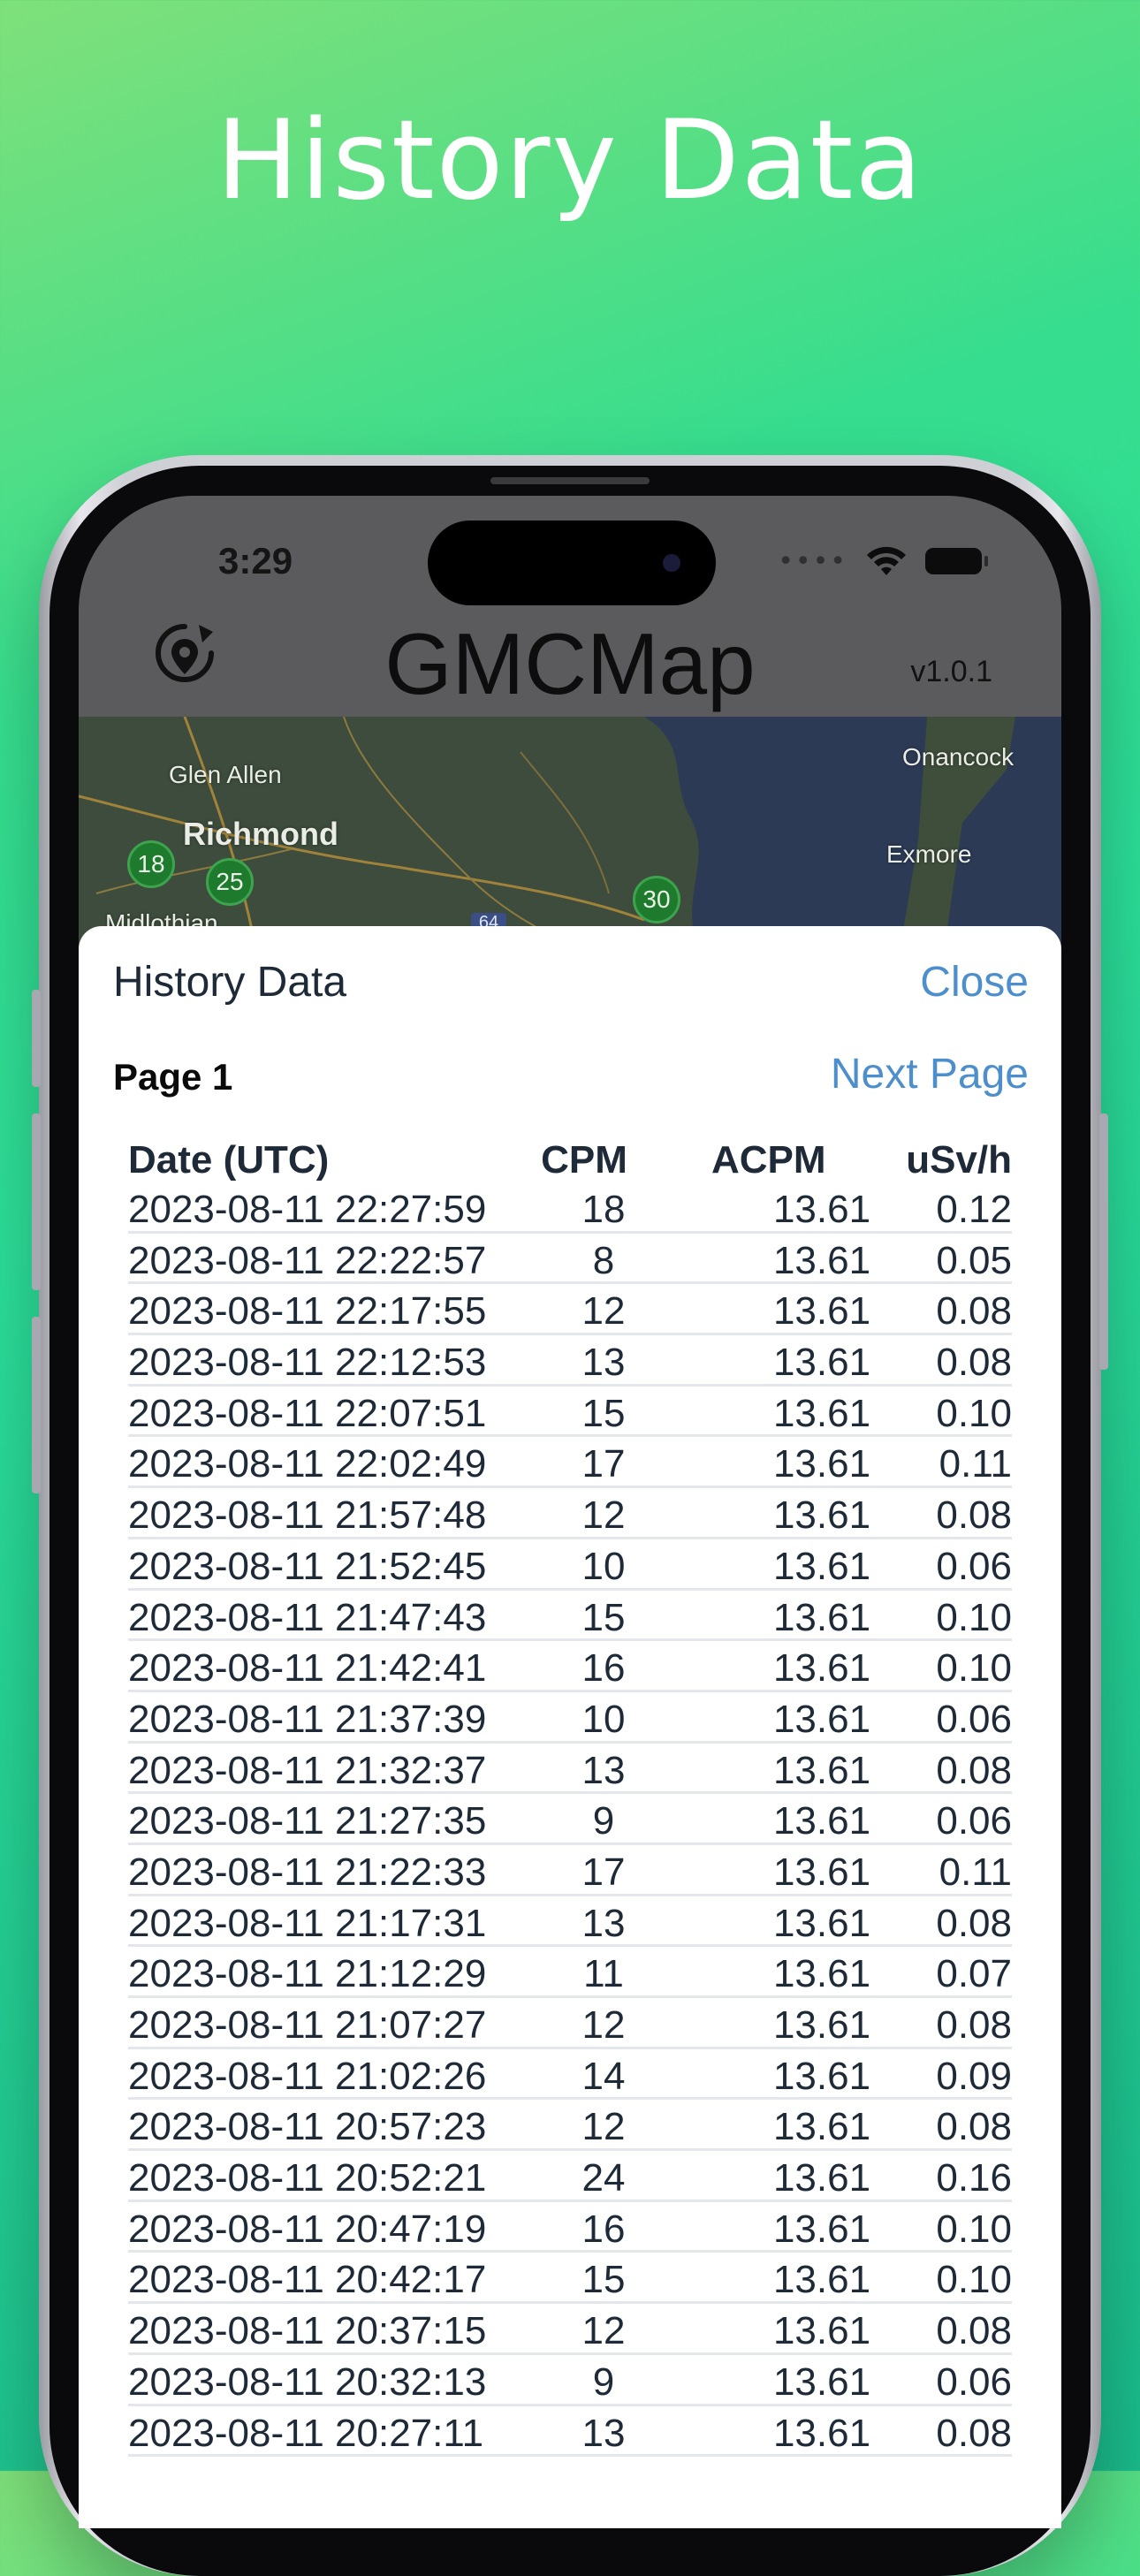 Image resolution: width=1140 pixels, height=2576 pixels. Describe the element at coordinates (307, 2076) in the screenshot. I see `cell-date: 2023-08-11 21:02:26` at that location.